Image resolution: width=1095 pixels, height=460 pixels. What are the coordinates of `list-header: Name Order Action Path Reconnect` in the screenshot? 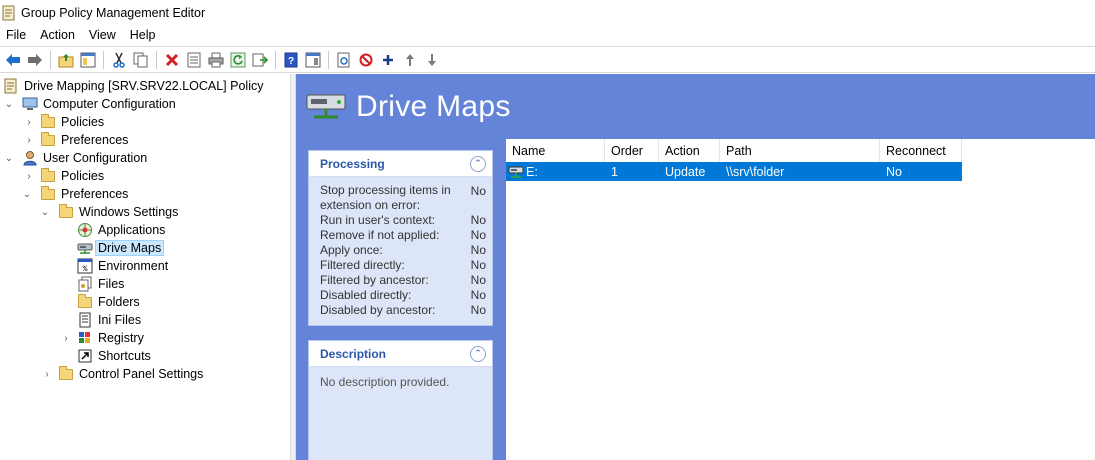 It's located at (734, 150).